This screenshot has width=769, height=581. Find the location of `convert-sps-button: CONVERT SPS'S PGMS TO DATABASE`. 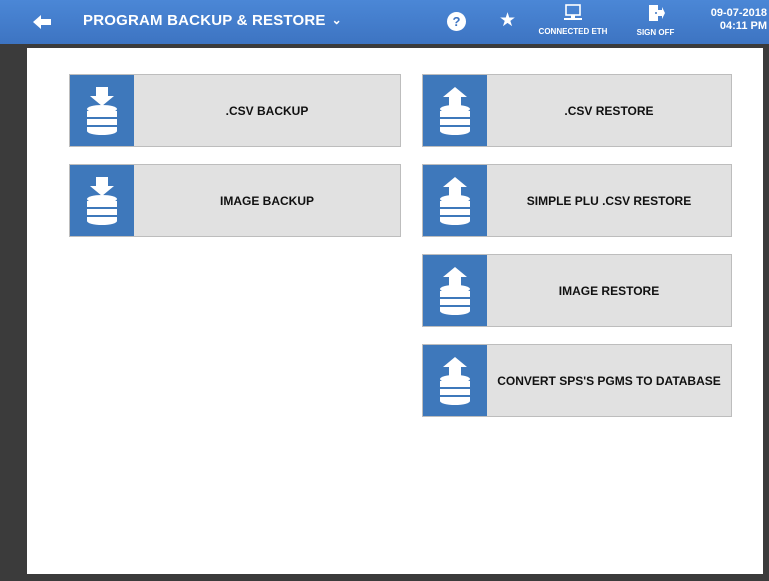

convert-sps-button: CONVERT SPS'S PGMS TO DATABASE is located at coordinates (577, 380).